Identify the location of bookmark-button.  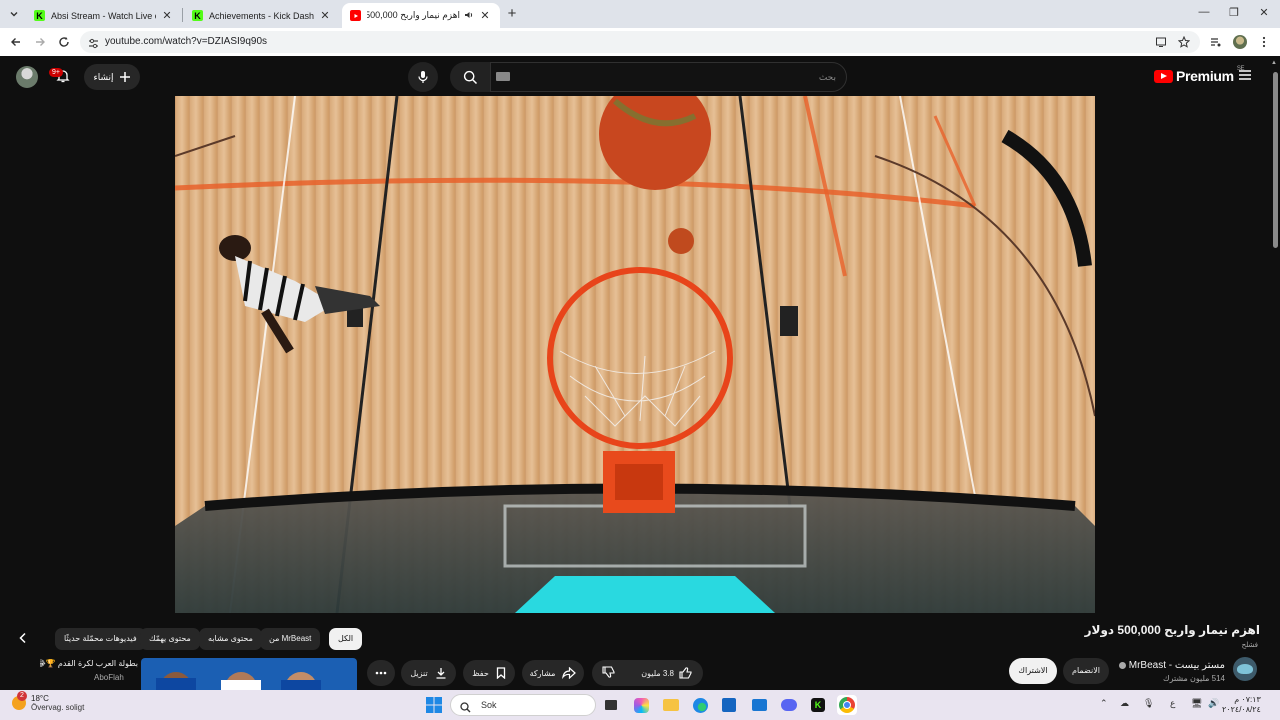
(1184, 42).